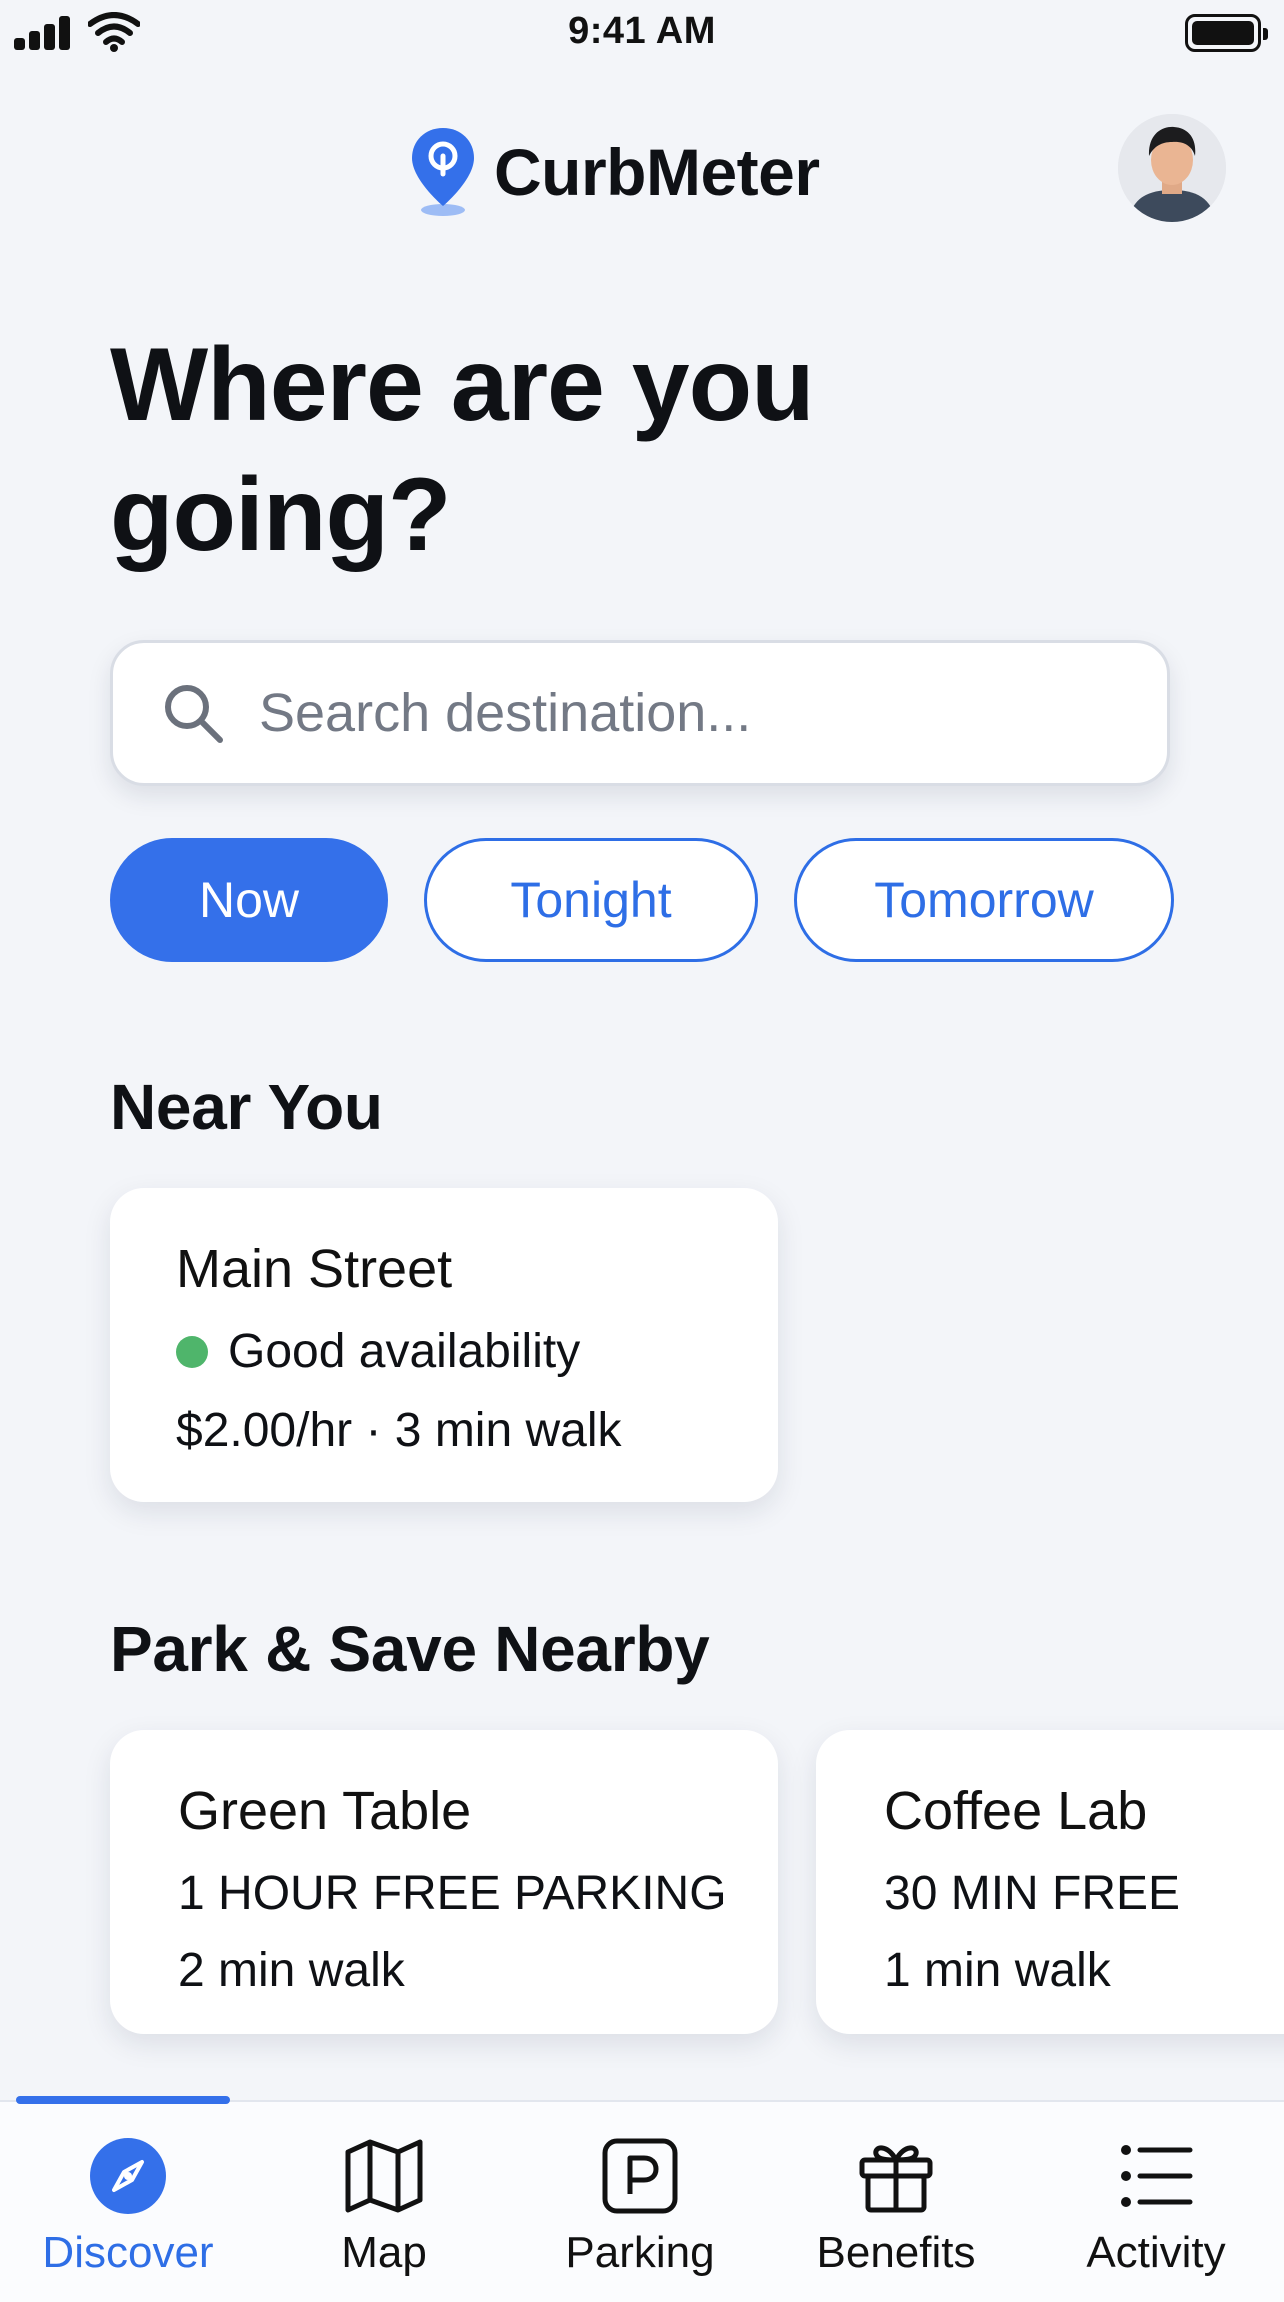 The height and width of the screenshot is (2302, 1284). I want to click on page-title-line-2: going?, so click(281, 515).